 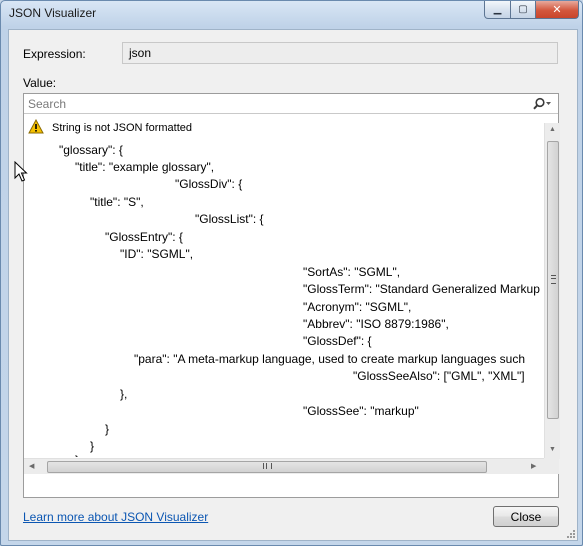 What do you see at coordinates (115, 517) in the screenshot?
I see `learn-more-link: Learn more about JSON Visualizer` at bounding box center [115, 517].